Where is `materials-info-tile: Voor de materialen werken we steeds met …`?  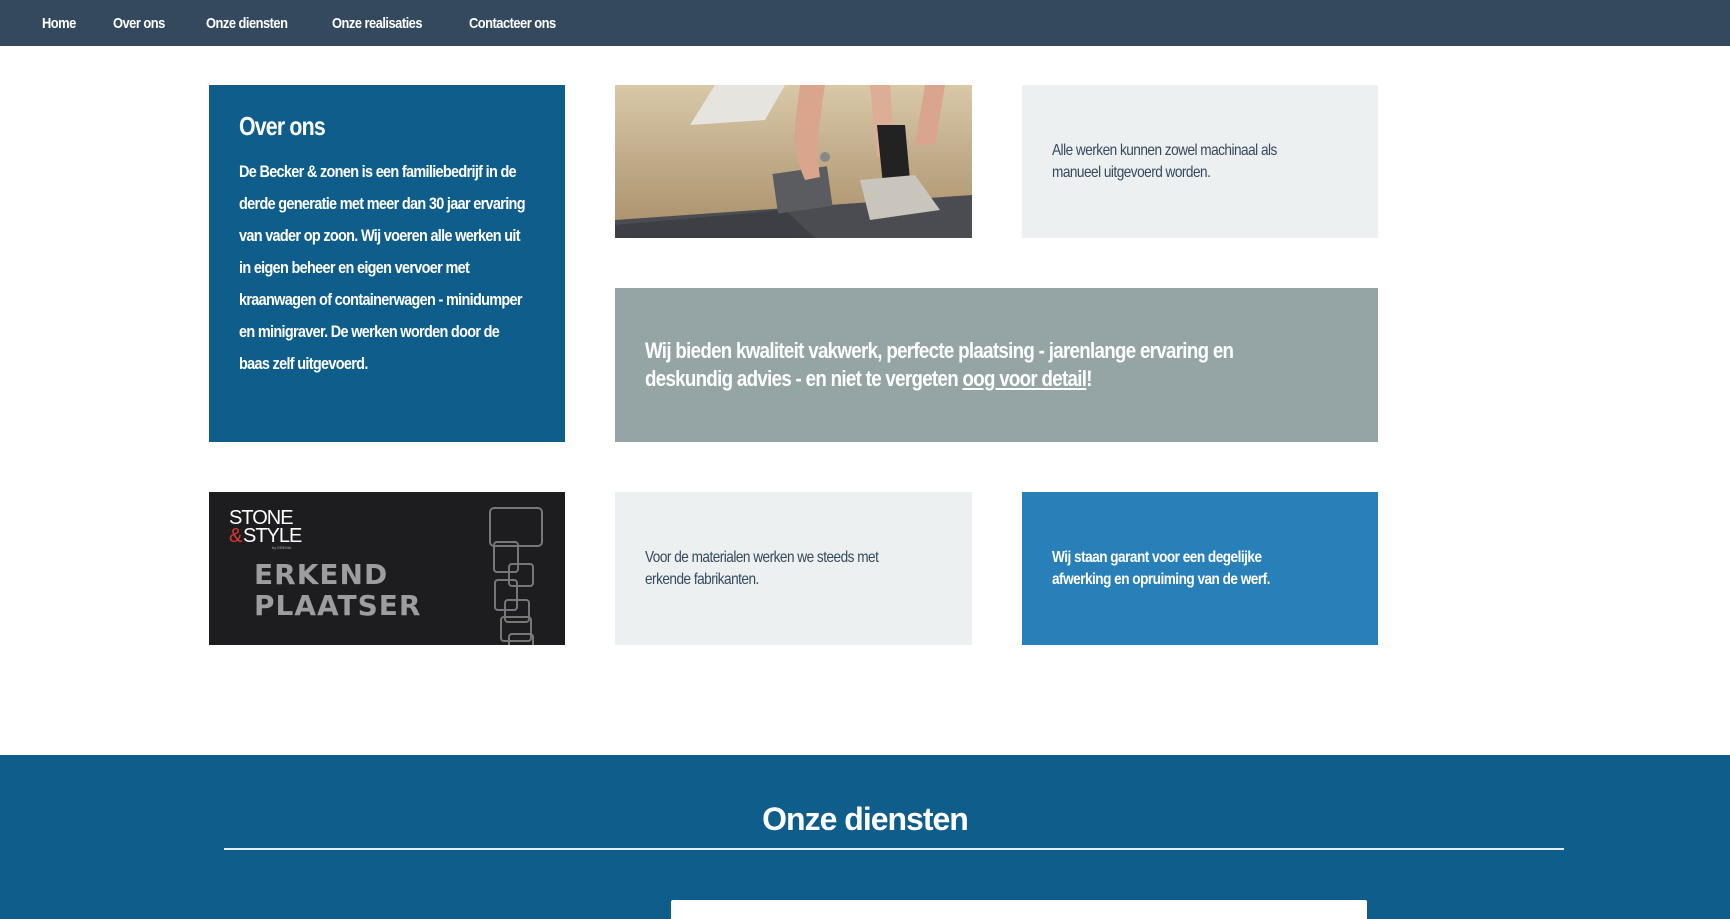
materials-info-tile: Voor de materialen werken we steeds met … is located at coordinates (793, 568).